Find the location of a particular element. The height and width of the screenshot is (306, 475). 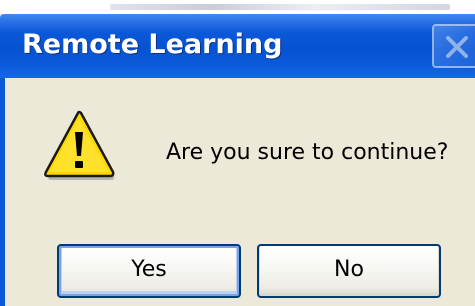

warning-icon is located at coordinates (79, 145).